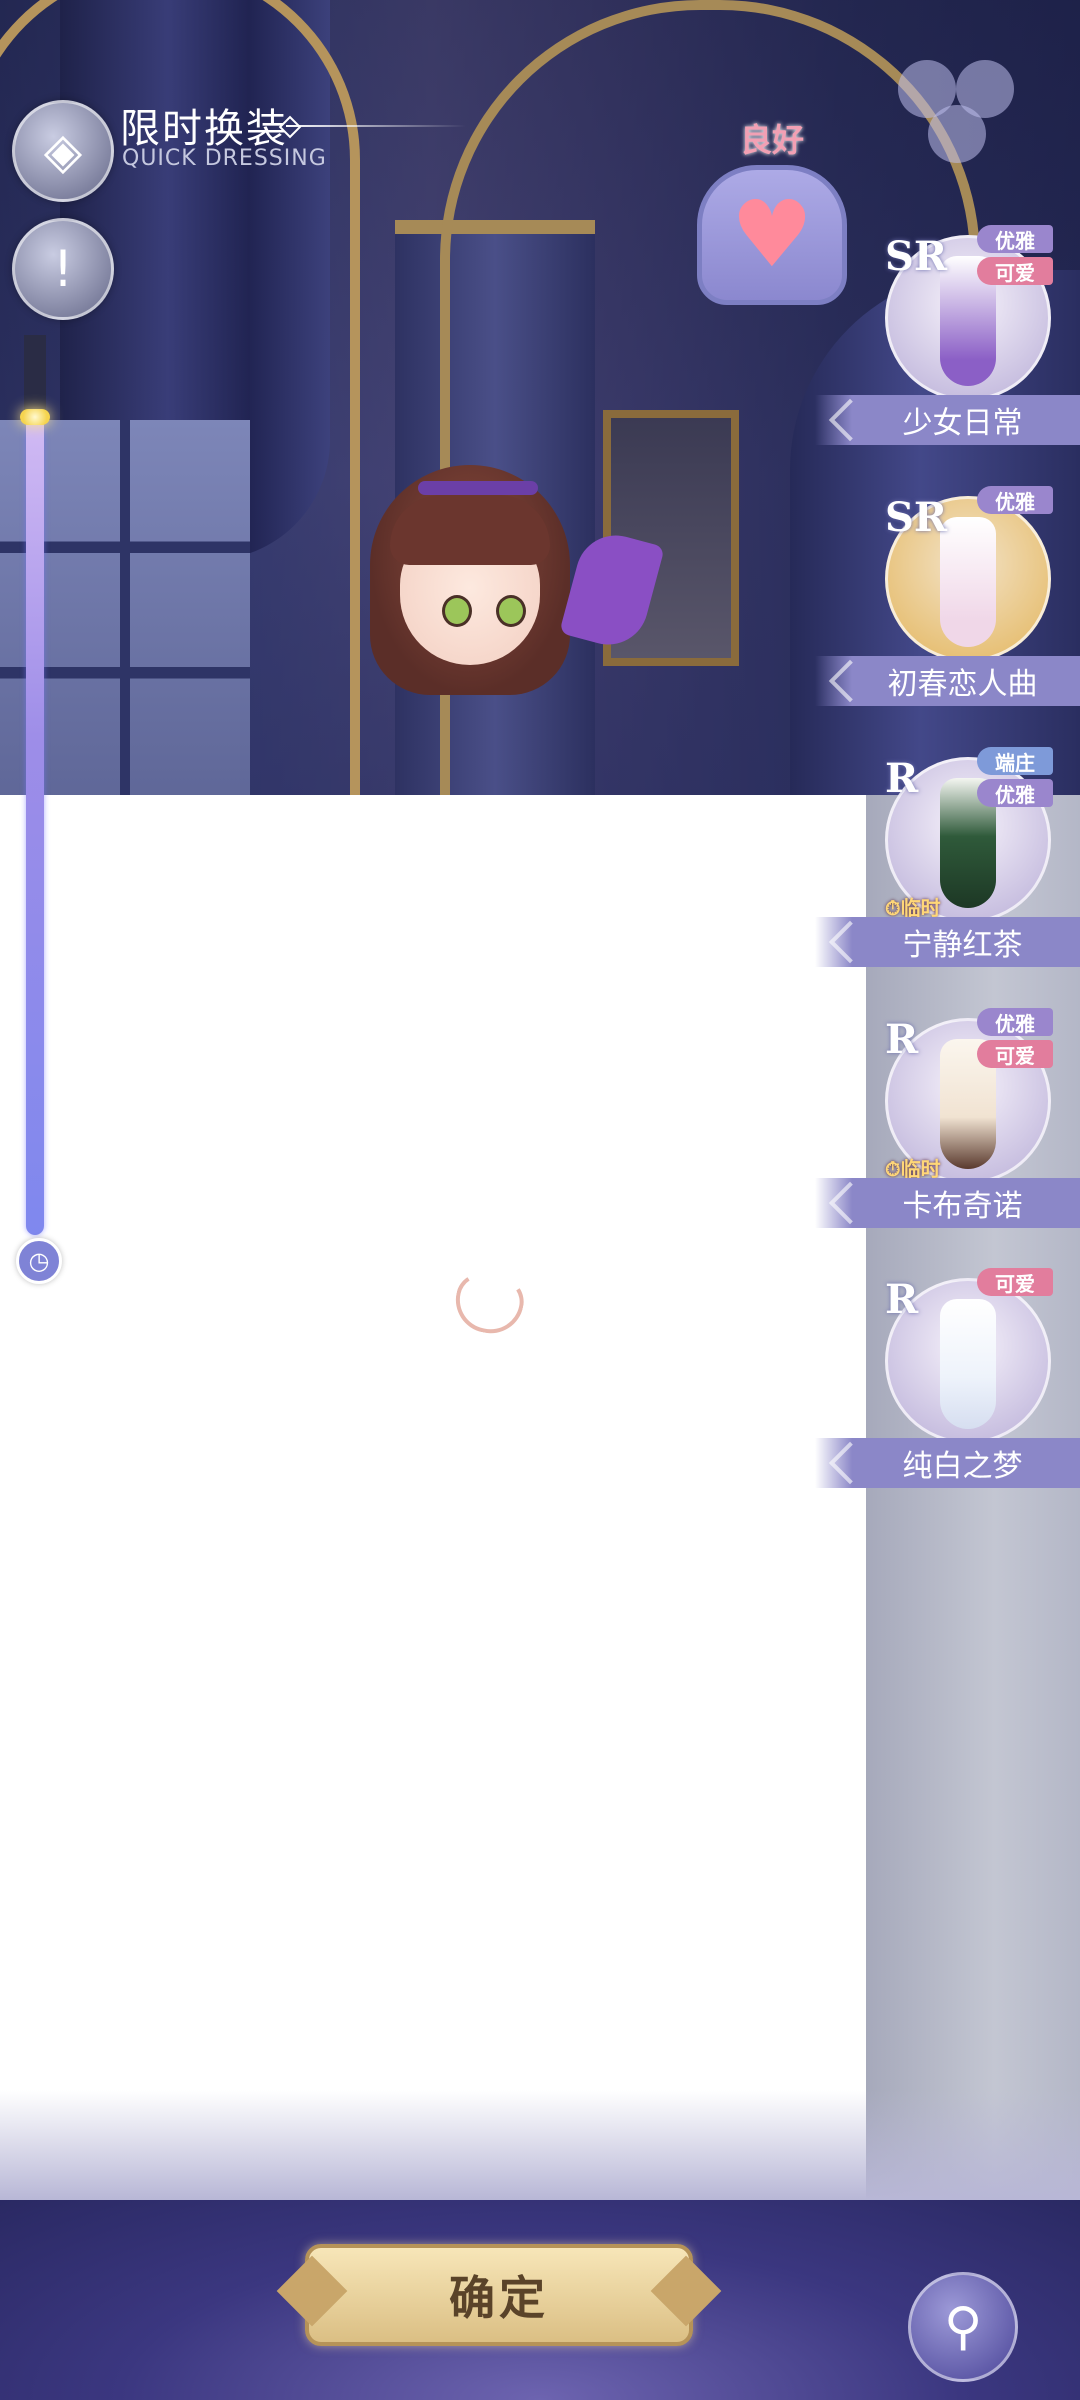  I want to click on character-bow, so click(612, 590).